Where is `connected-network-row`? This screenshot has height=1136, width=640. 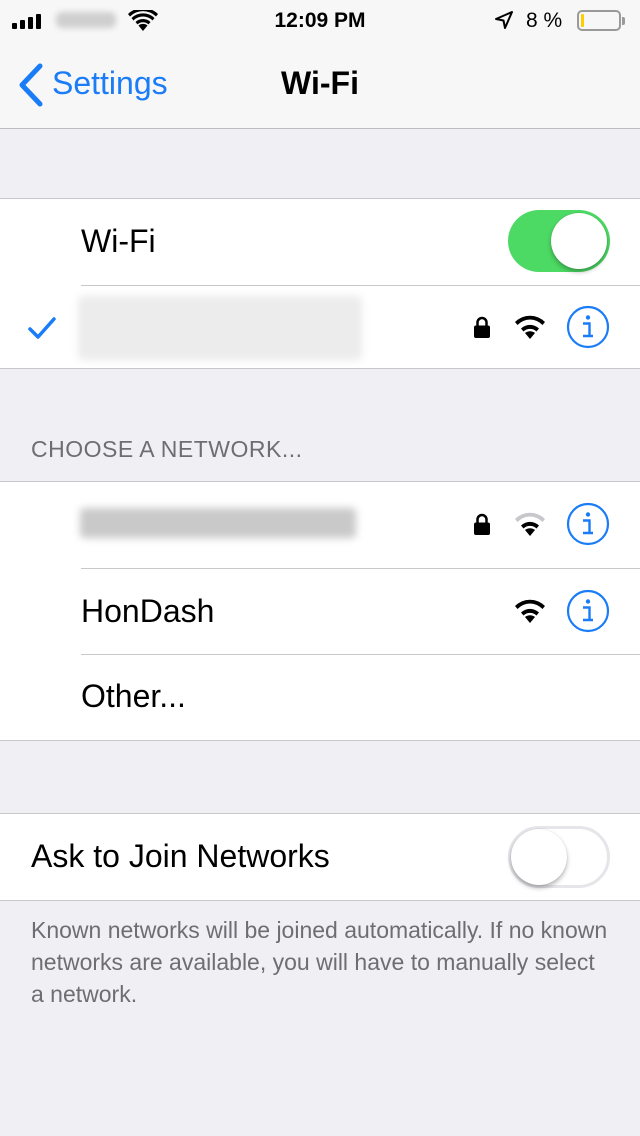
connected-network-row is located at coordinates (320, 327).